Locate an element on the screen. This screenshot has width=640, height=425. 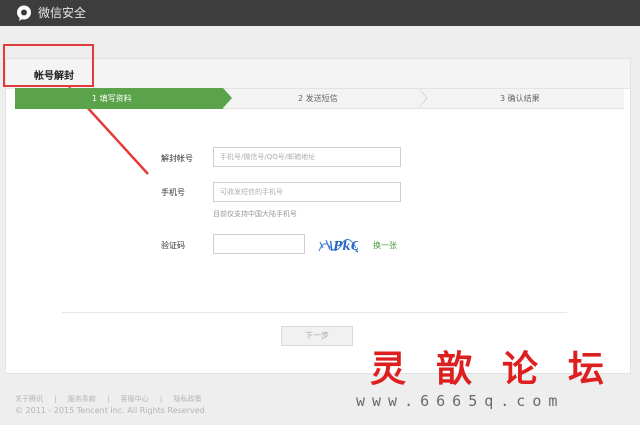
captcha-label: 验证码 is located at coordinates (173, 245).